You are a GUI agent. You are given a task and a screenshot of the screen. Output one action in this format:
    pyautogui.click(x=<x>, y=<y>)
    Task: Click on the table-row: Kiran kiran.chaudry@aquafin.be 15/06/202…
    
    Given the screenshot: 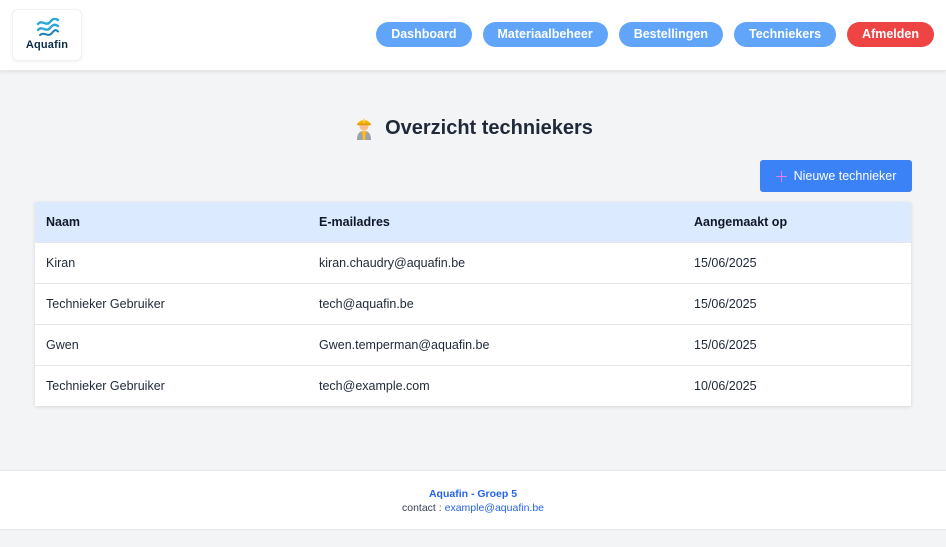 What is the action you would take?
    pyautogui.click(x=473, y=262)
    